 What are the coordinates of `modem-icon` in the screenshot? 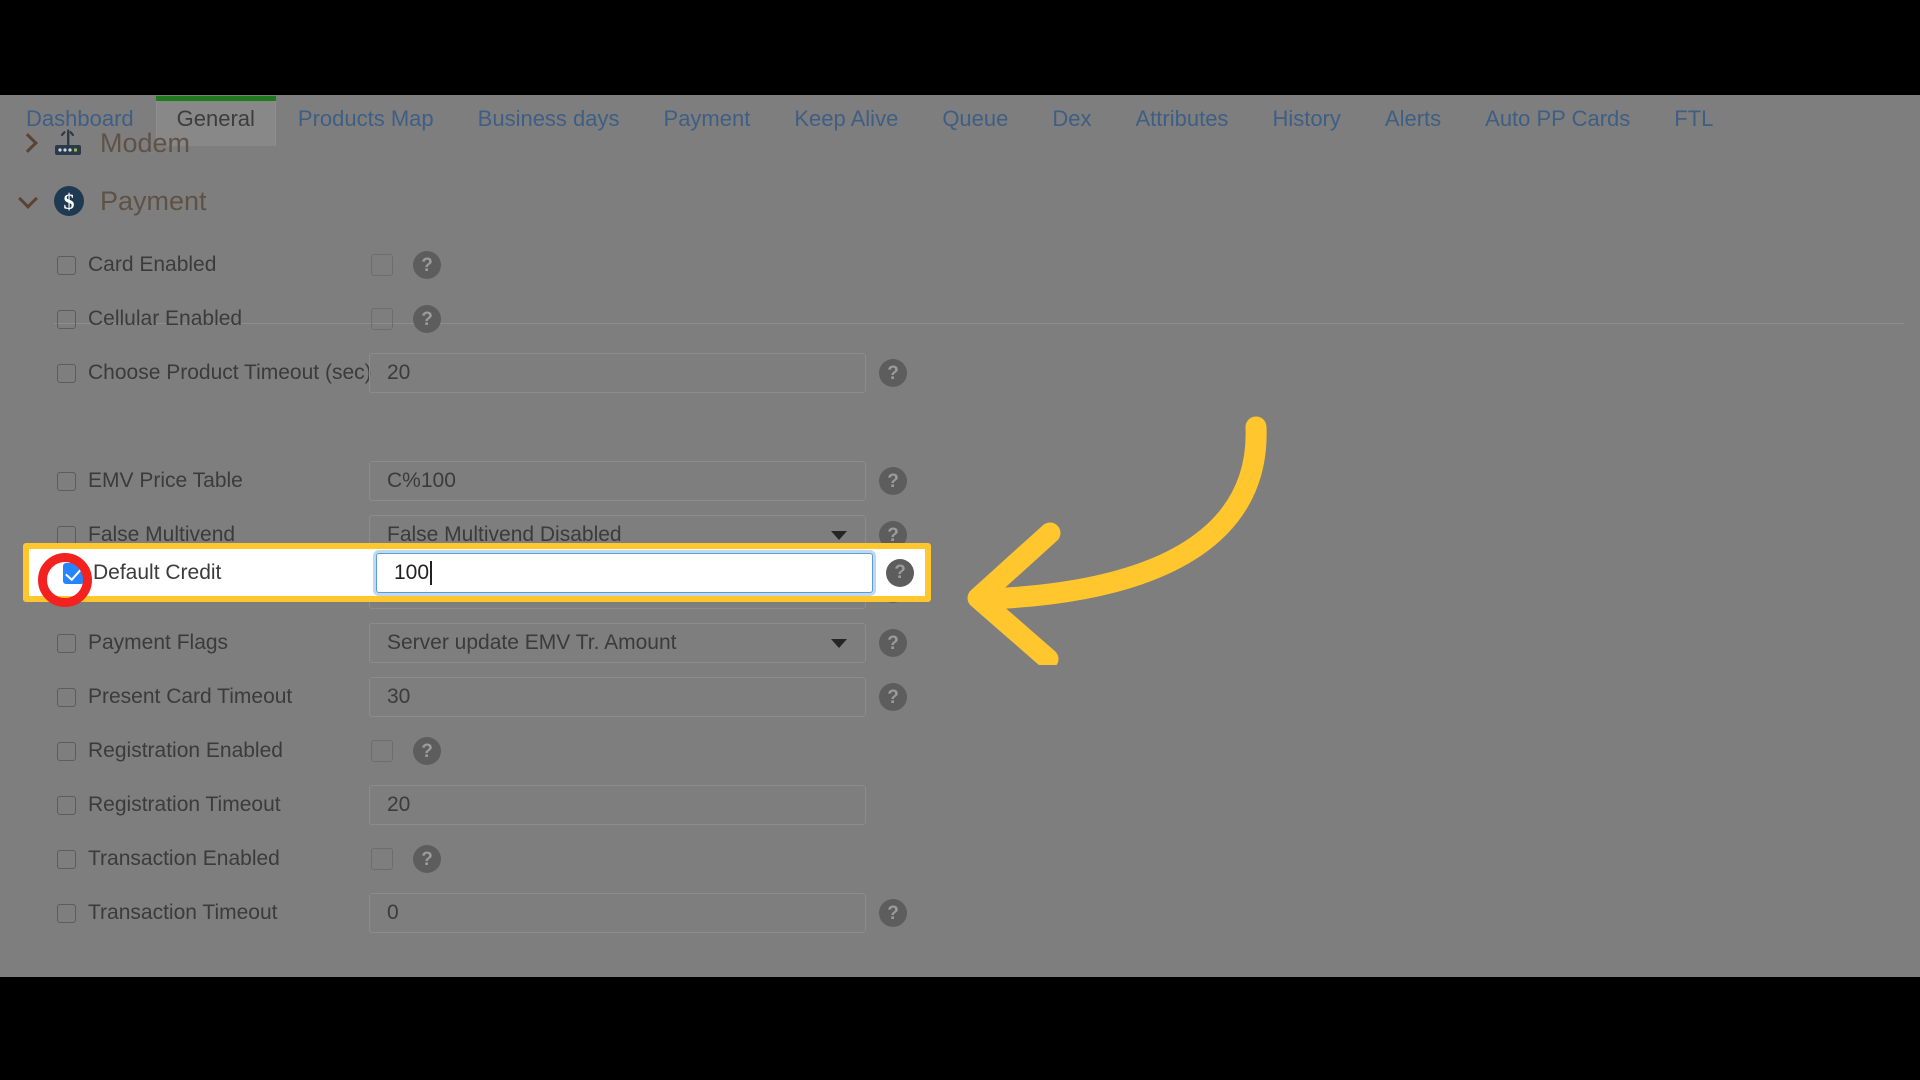 It's located at (69, 143).